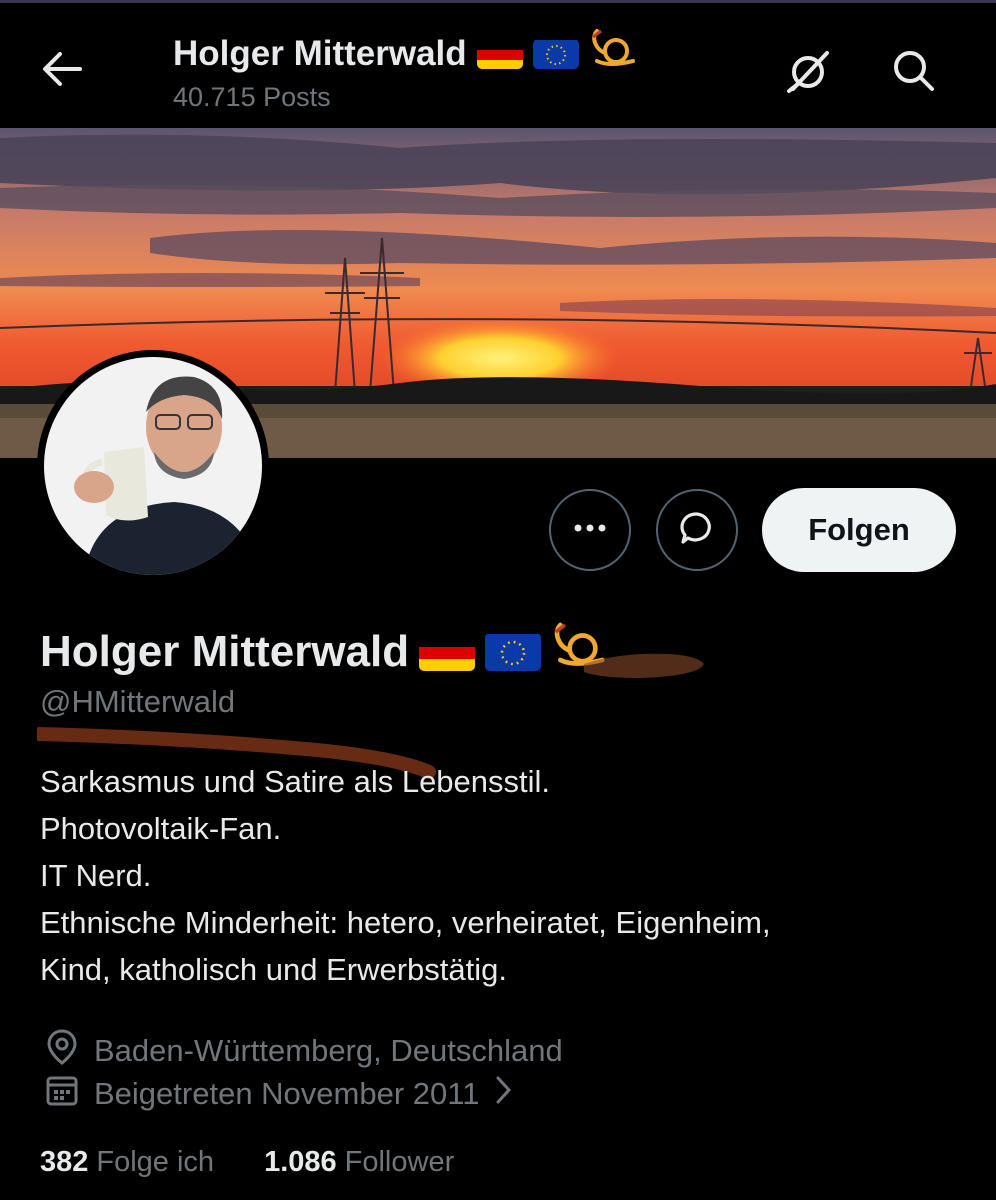 The width and height of the screenshot is (996, 1200). I want to click on post-count: 40.715 Posts, so click(252, 97).